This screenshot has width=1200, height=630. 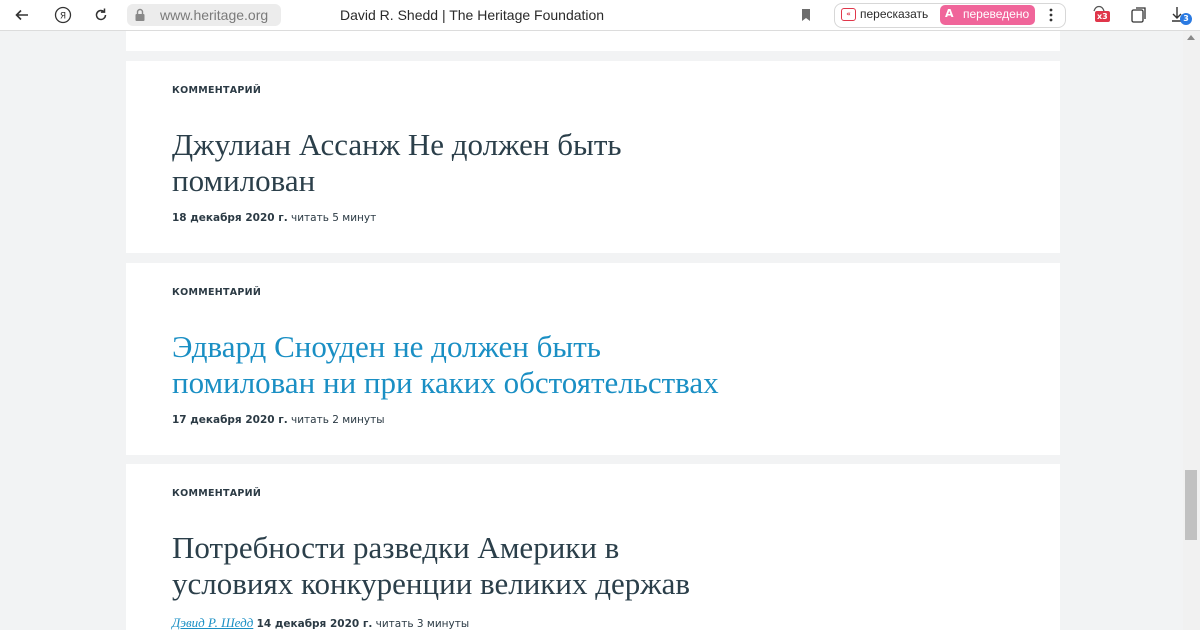 I want to click on page-title: David R. Shedd | The Heritage Foundation, so click(x=472, y=15).